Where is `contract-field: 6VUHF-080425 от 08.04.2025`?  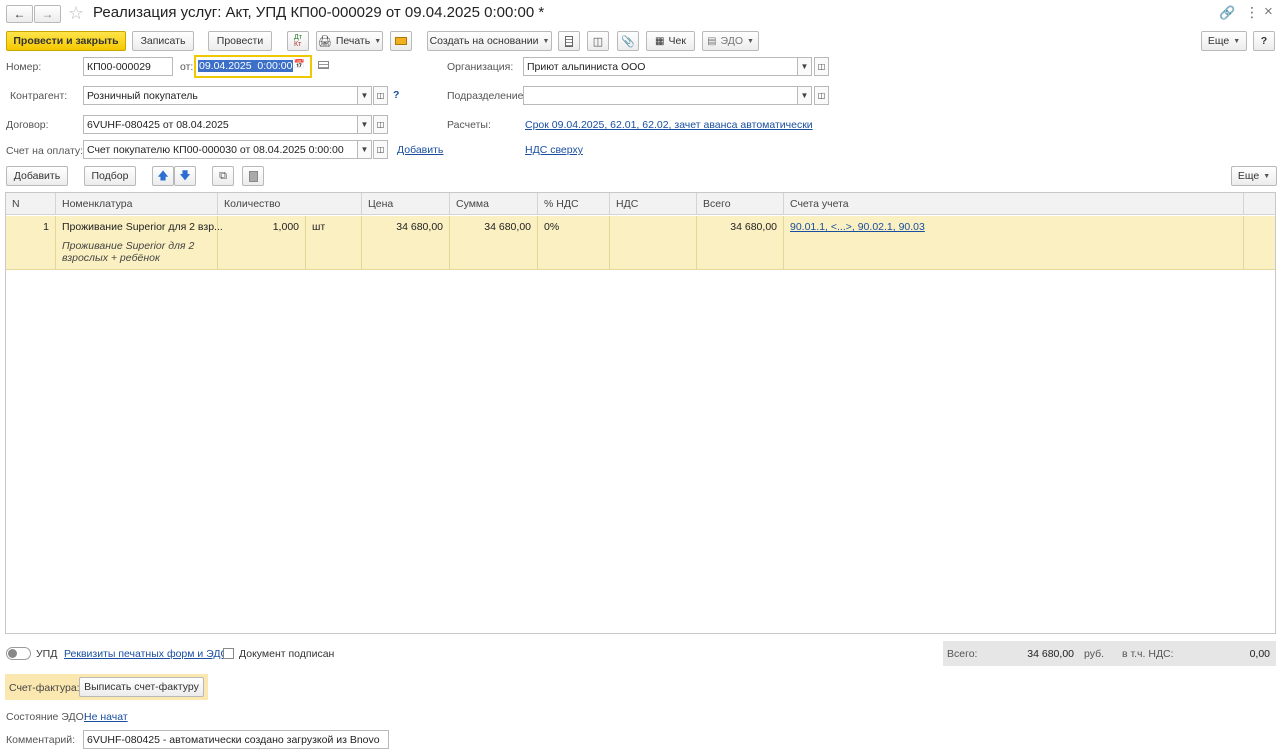
contract-field: 6VUHF-080425 от 08.04.2025 is located at coordinates (220, 124).